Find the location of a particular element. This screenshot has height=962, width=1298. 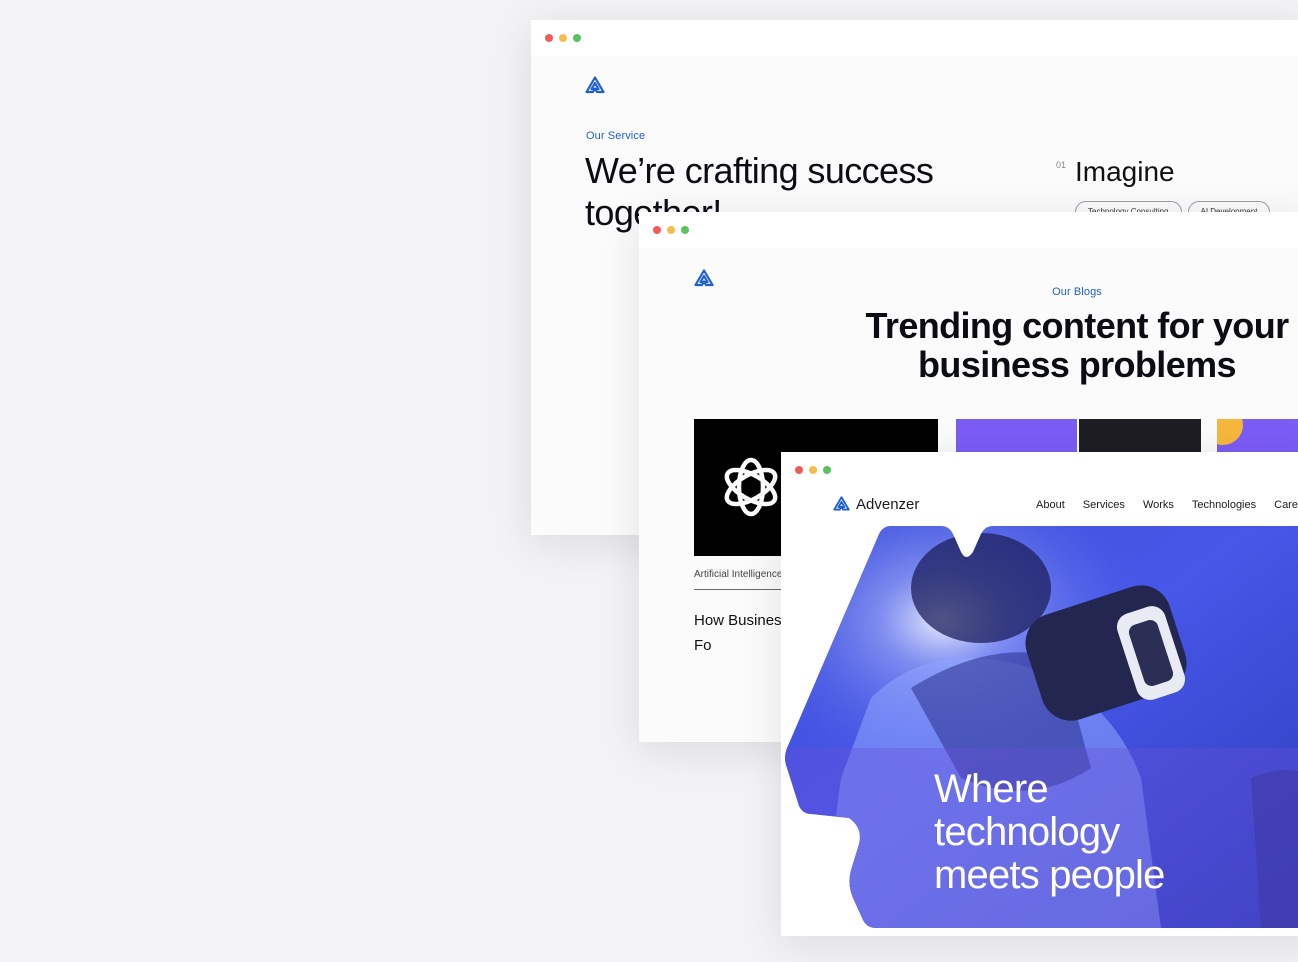

nav-item-technologies: Technologies is located at coordinates (1224, 505).